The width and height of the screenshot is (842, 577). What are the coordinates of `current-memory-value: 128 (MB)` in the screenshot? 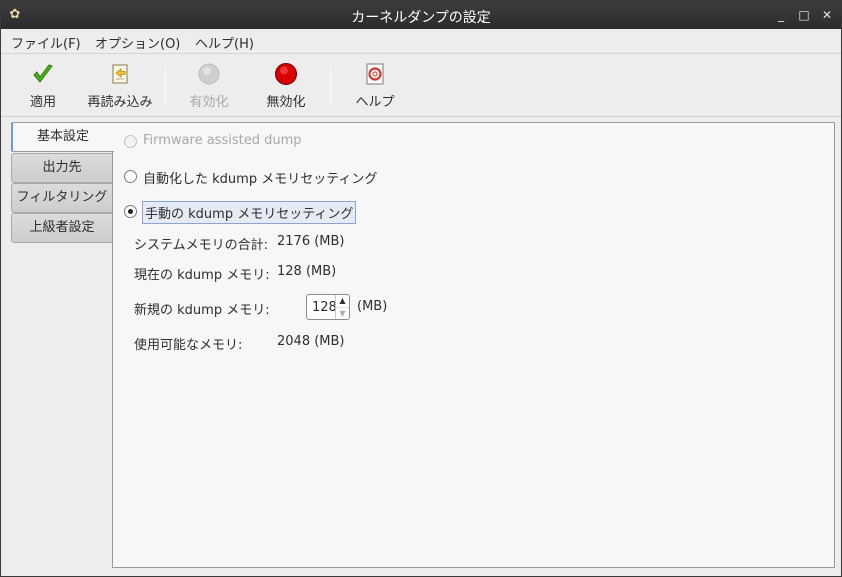 It's located at (307, 271).